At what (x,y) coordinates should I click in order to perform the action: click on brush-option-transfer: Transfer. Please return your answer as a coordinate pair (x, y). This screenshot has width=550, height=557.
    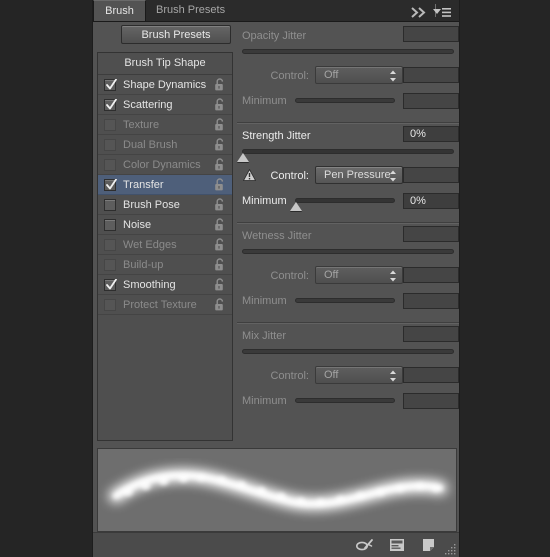
    Looking at the image, I should click on (165, 185).